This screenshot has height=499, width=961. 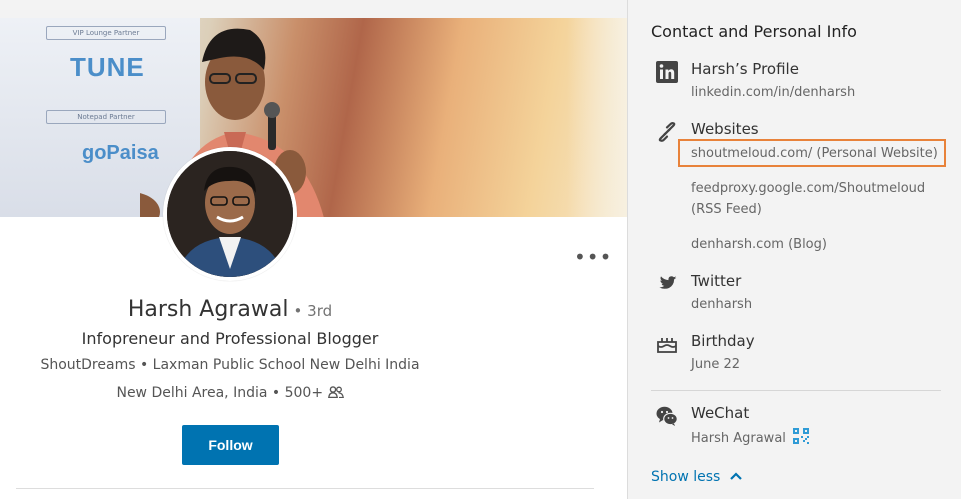 I want to click on twitter-handle-link: denharsh, so click(x=823, y=304).